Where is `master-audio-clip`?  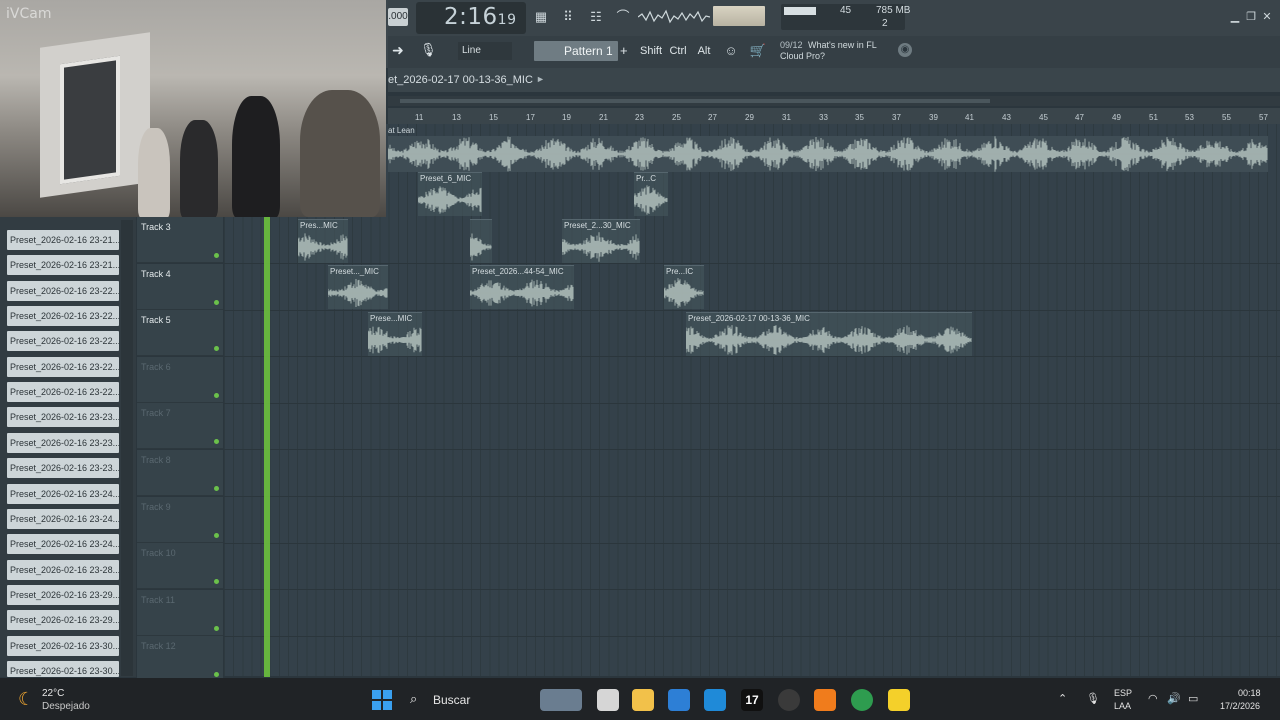 master-audio-clip is located at coordinates (828, 154).